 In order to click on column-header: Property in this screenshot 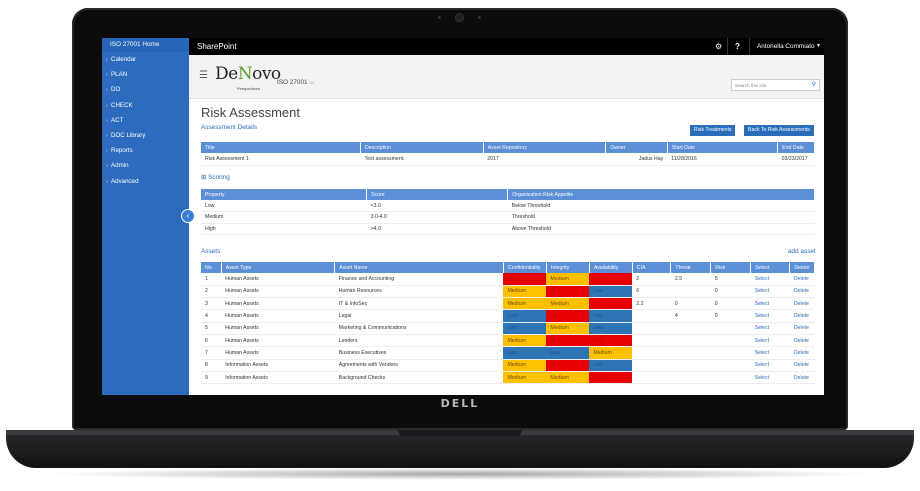, I will do `click(284, 194)`.